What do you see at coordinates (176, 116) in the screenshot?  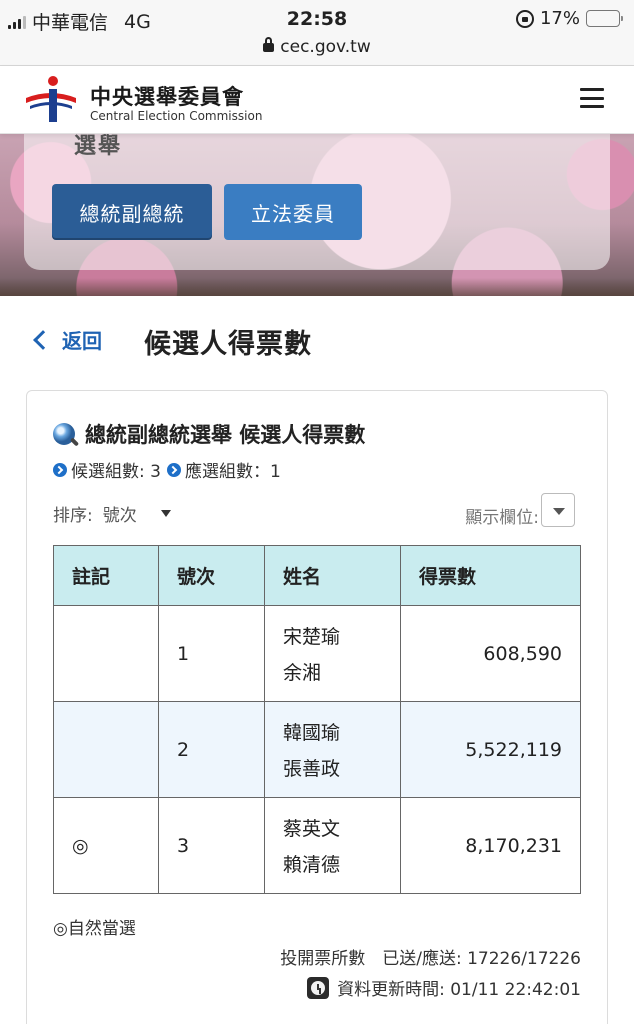 I see `org-name-english: Central Election Commission` at bounding box center [176, 116].